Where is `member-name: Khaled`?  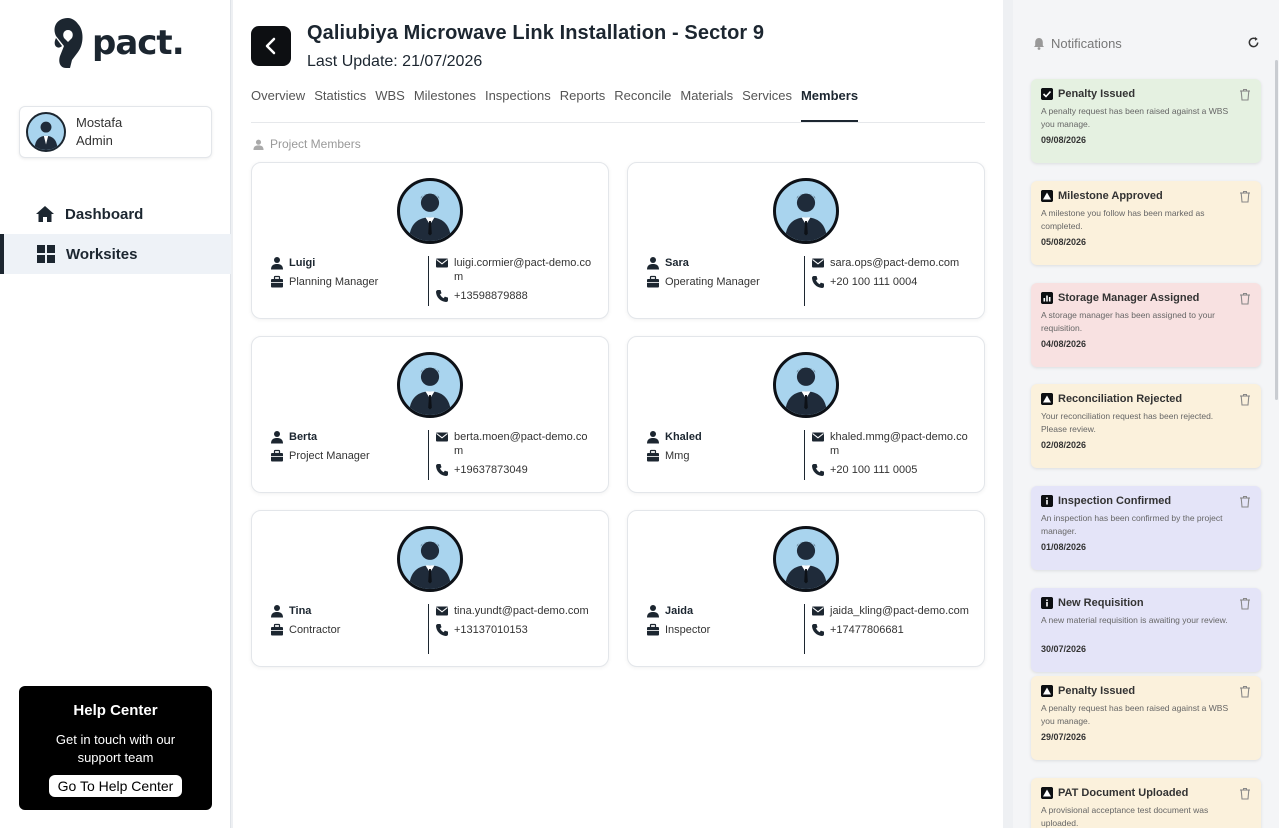 member-name: Khaled is located at coordinates (683, 437).